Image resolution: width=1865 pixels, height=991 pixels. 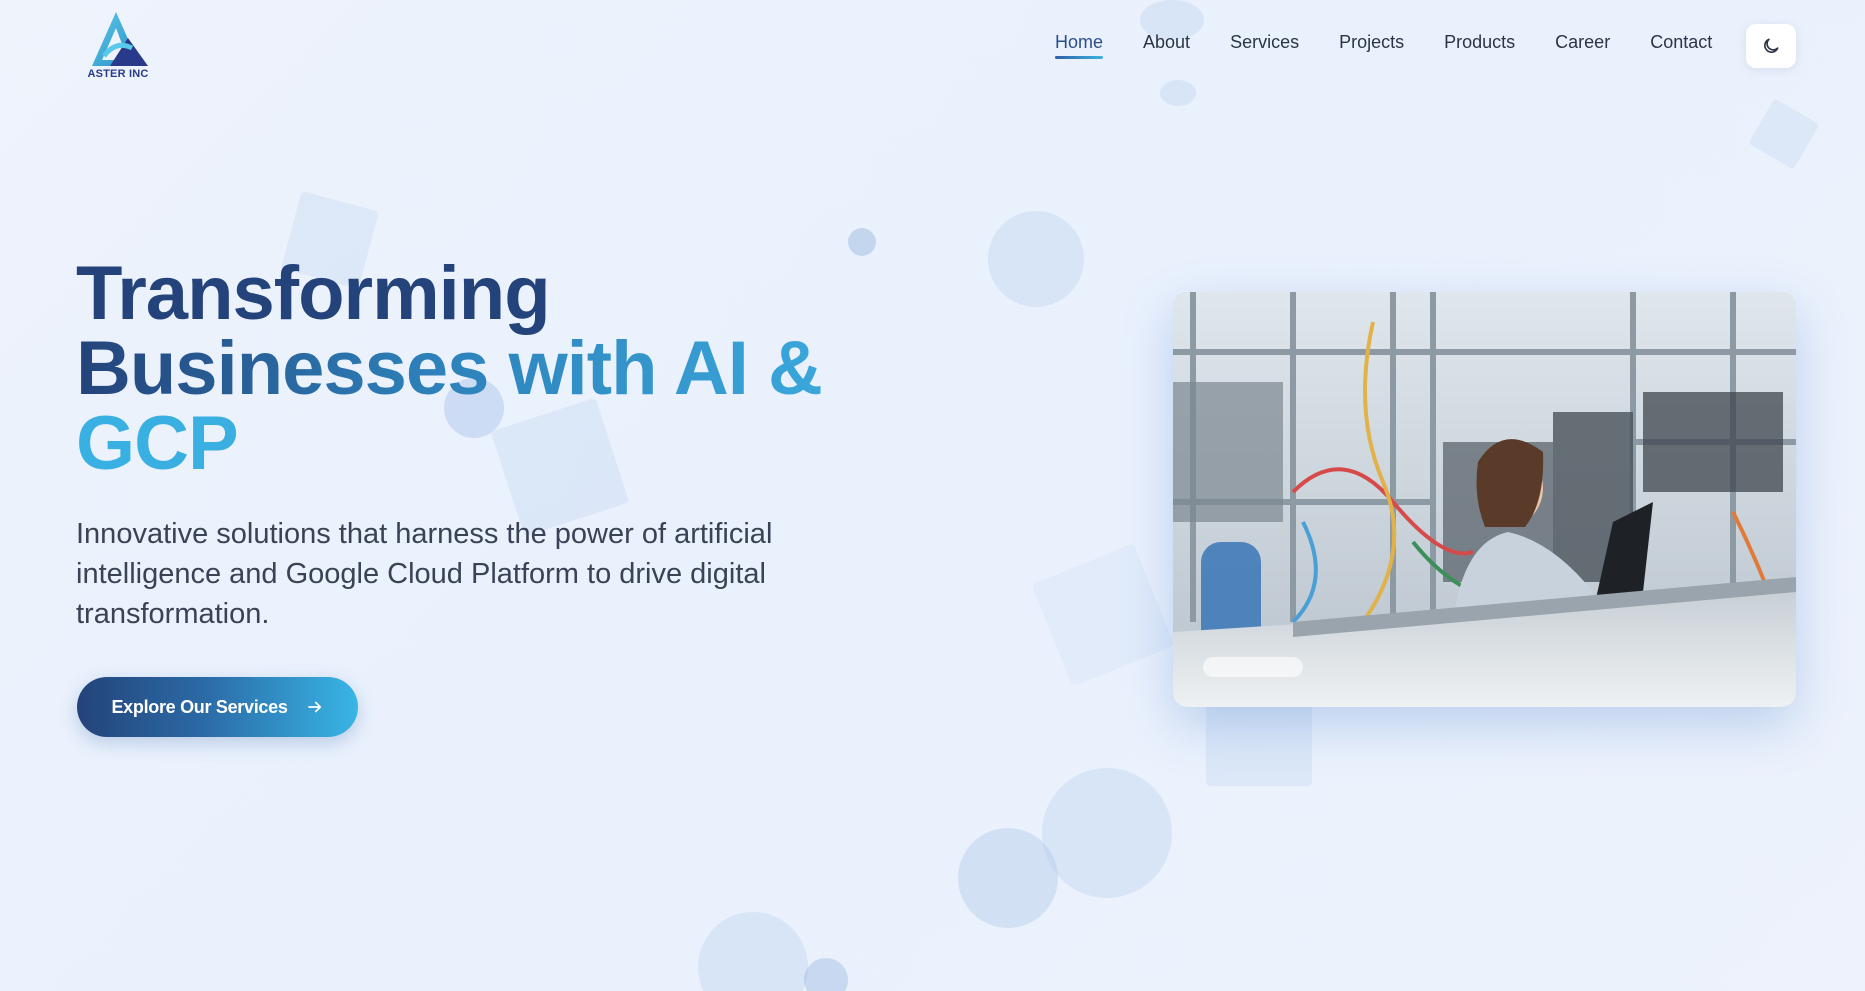 What do you see at coordinates (118, 74) in the screenshot?
I see `logo-text: ASTER INC` at bounding box center [118, 74].